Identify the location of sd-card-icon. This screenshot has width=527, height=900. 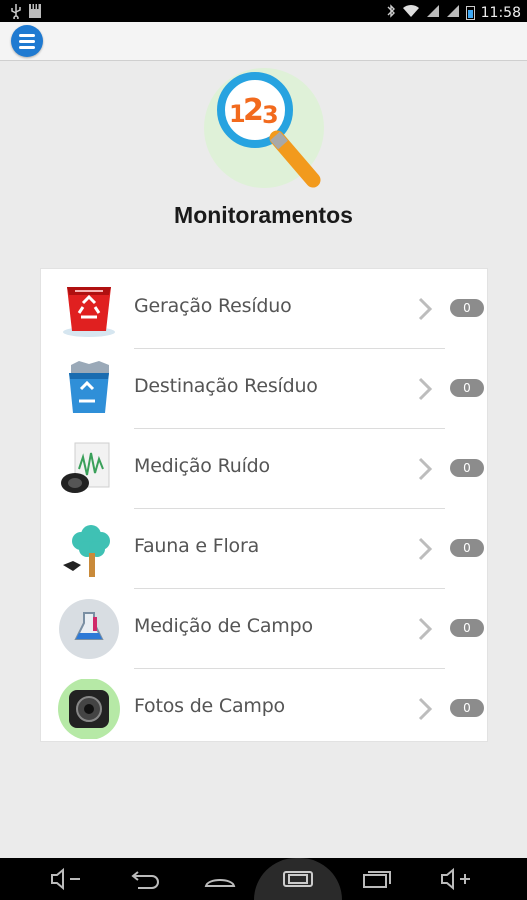
(35, 13).